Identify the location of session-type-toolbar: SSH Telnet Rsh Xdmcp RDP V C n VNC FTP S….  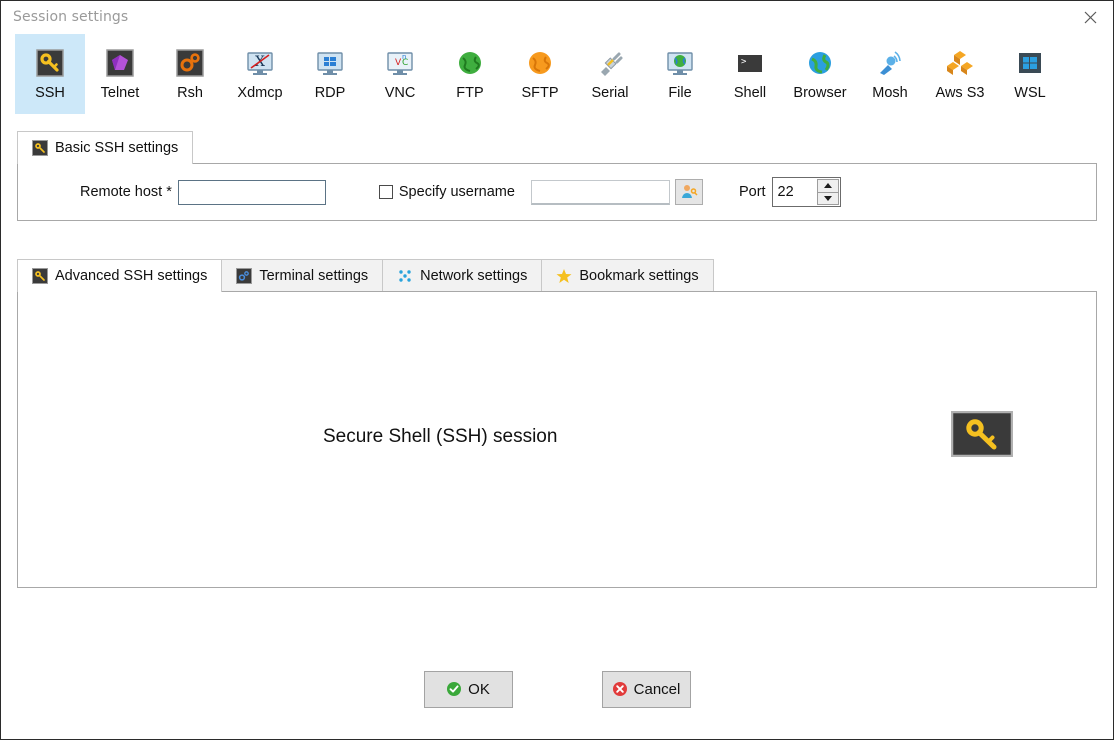
(557, 82).